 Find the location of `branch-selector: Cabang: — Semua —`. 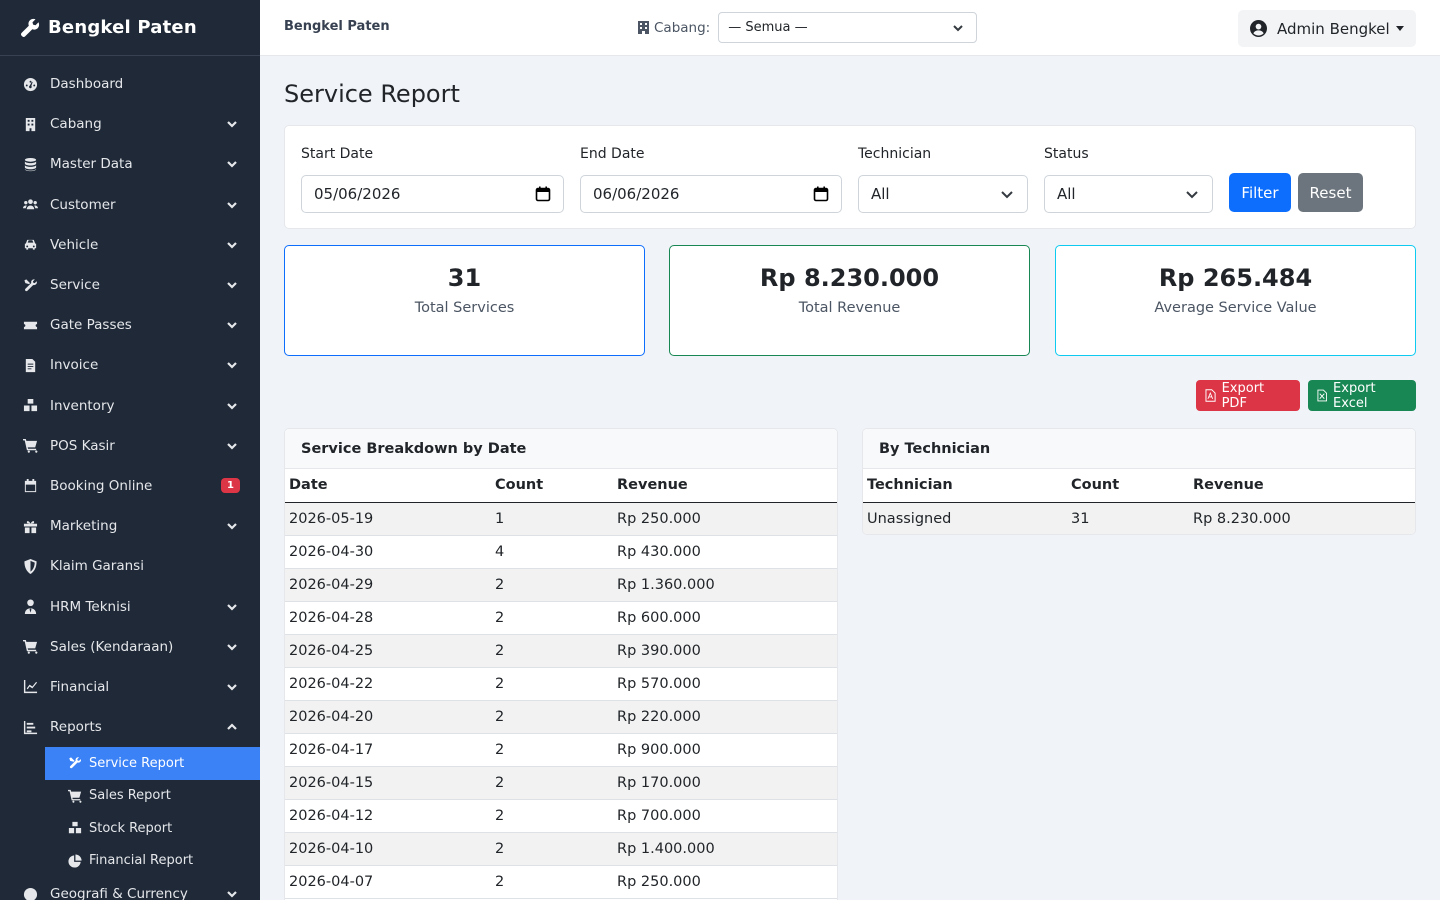

branch-selector: Cabang: — Semua — is located at coordinates (808, 27).